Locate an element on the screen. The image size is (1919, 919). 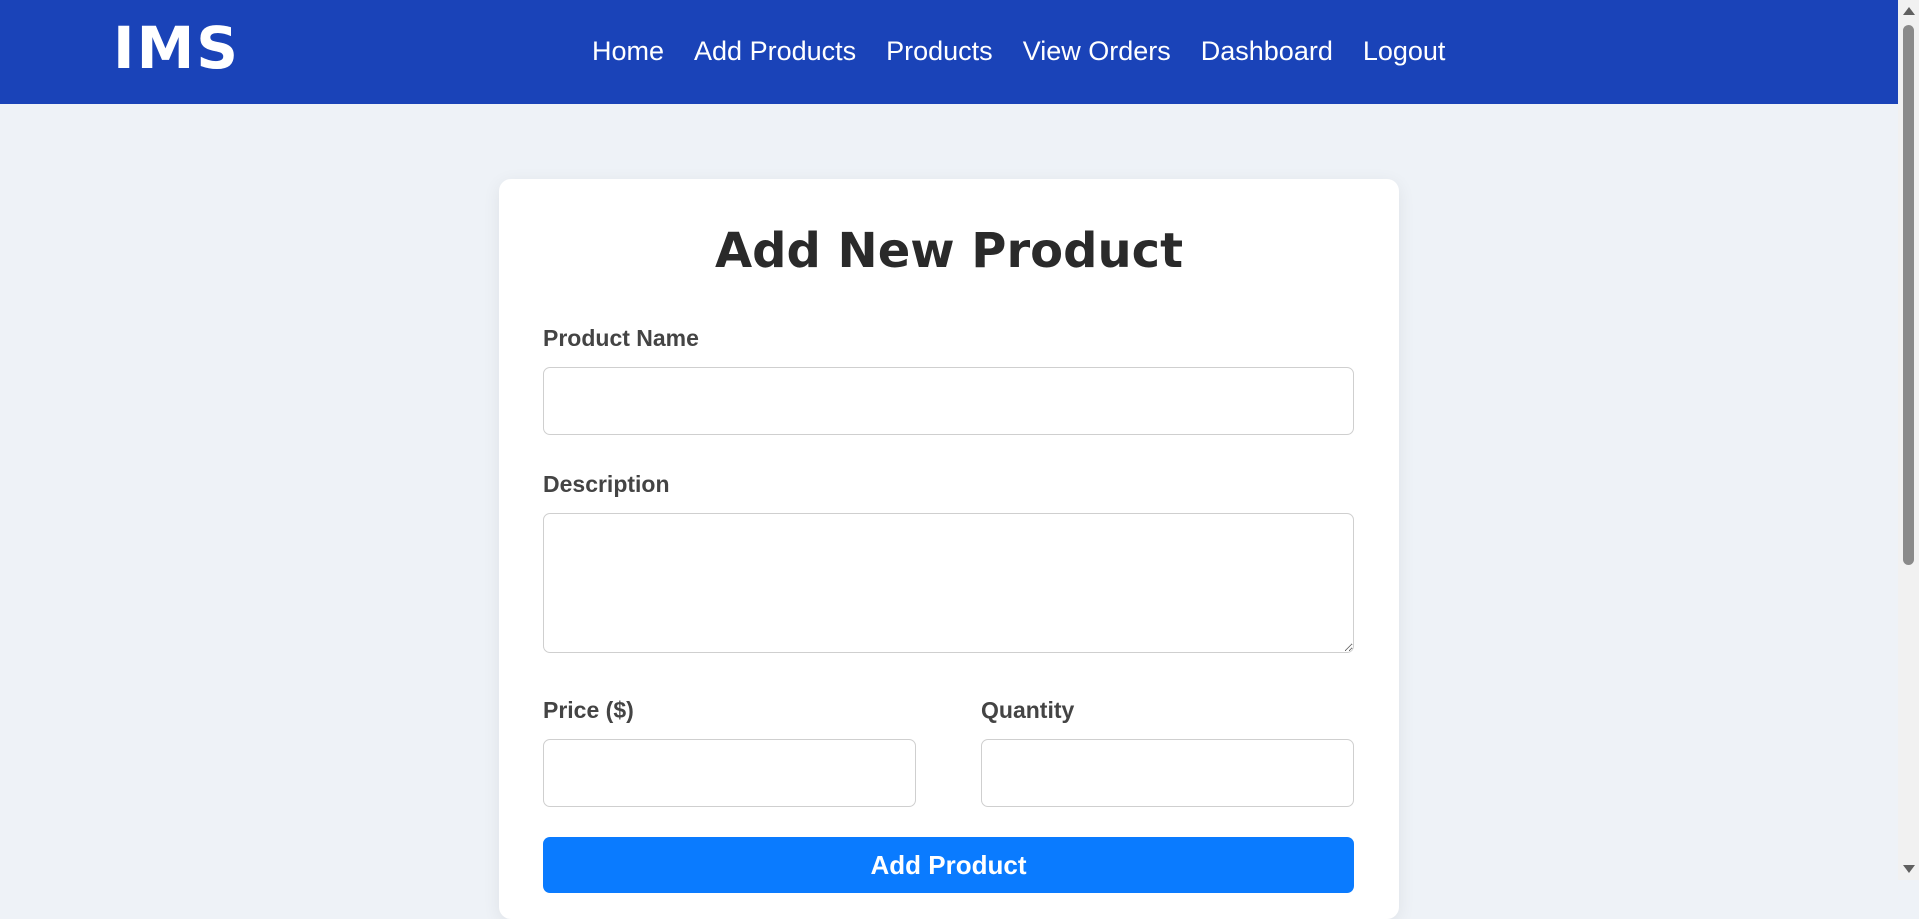
scroll-down-icon is located at coordinates (1909, 869).